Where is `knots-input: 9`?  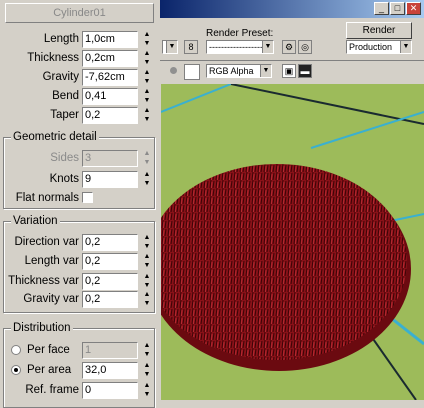 knots-input: 9 is located at coordinates (110, 179).